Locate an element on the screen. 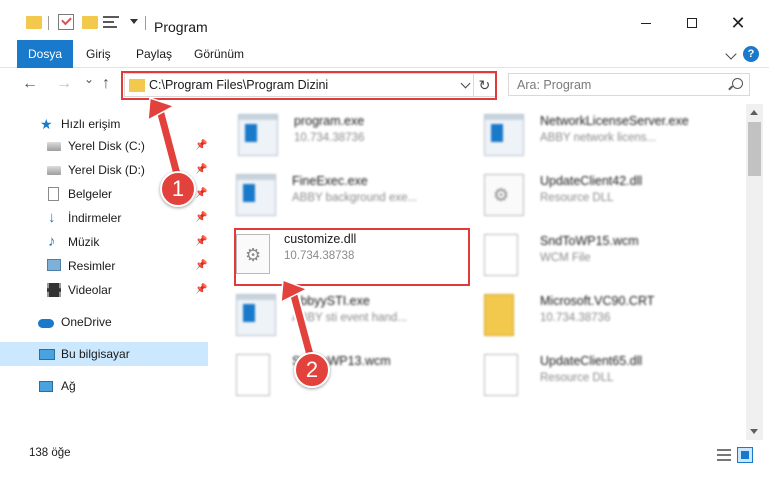 Image resolution: width=769 pixels, height=477 pixels. sidebar-item-onedrive: OneDrive is located at coordinates (104, 322).